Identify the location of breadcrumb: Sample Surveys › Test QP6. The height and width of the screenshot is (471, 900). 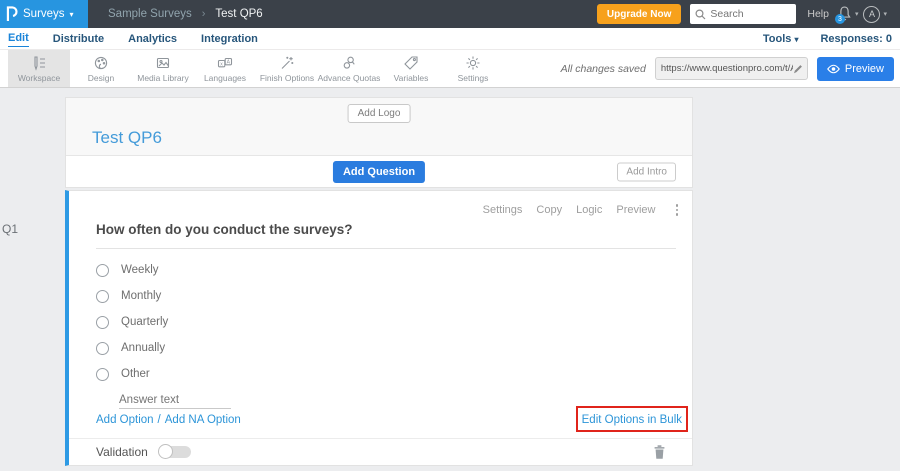
(185, 14).